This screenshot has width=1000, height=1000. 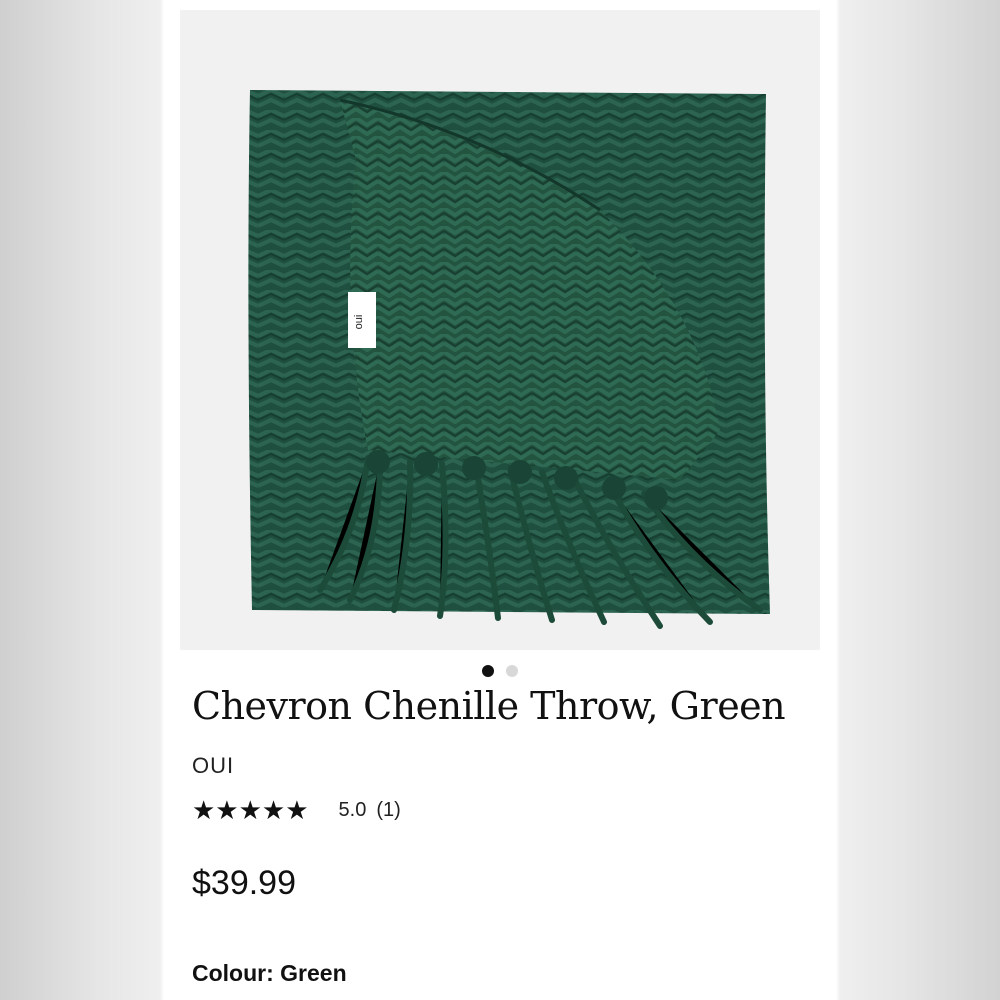 I want to click on product-price: $39.99, so click(x=244, y=883).